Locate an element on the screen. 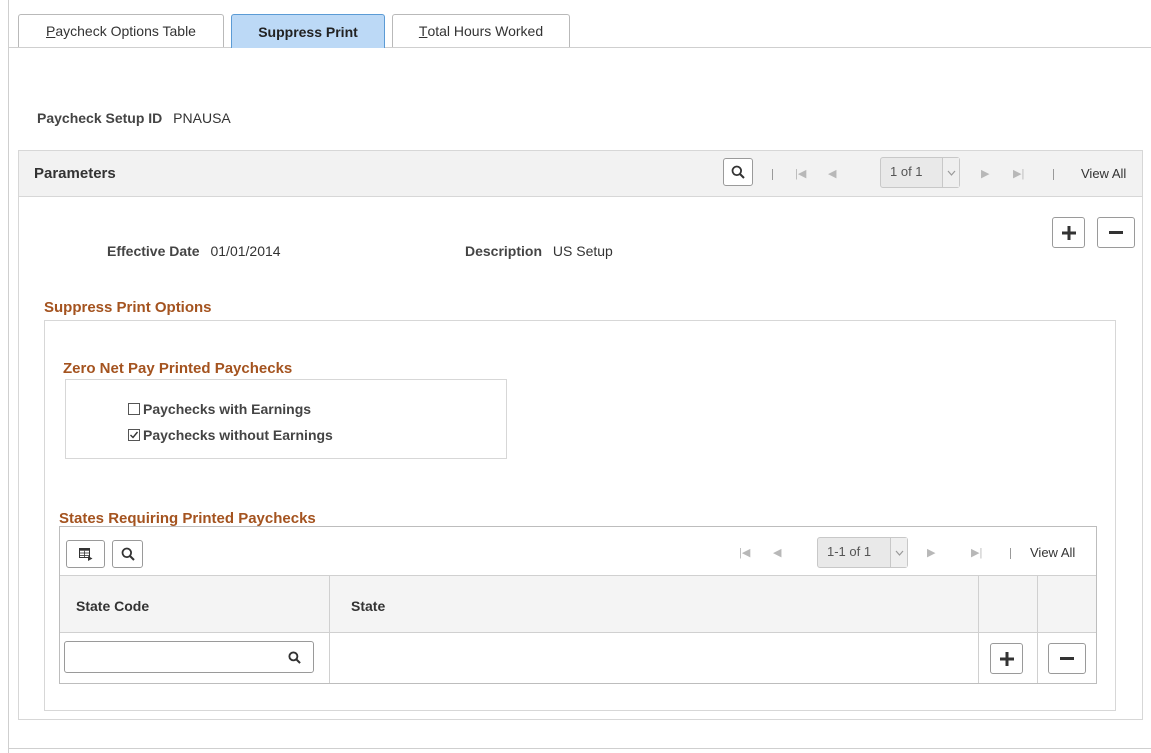 The image size is (1151, 753). states-requiring-title: States Requiring Printed Paychecks is located at coordinates (187, 518).